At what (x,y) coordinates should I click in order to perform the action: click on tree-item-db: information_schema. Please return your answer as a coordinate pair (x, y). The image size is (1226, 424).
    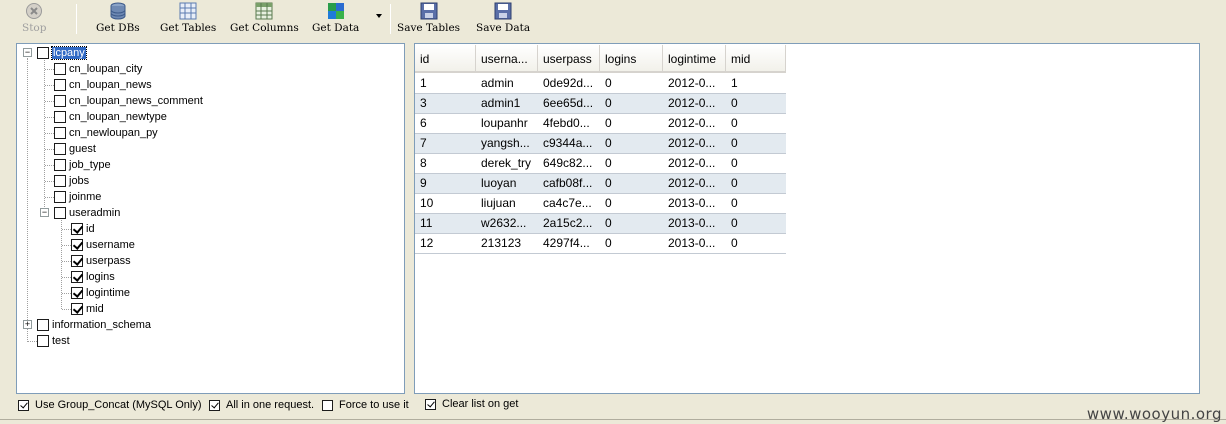
    Looking at the image, I should click on (94, 325).